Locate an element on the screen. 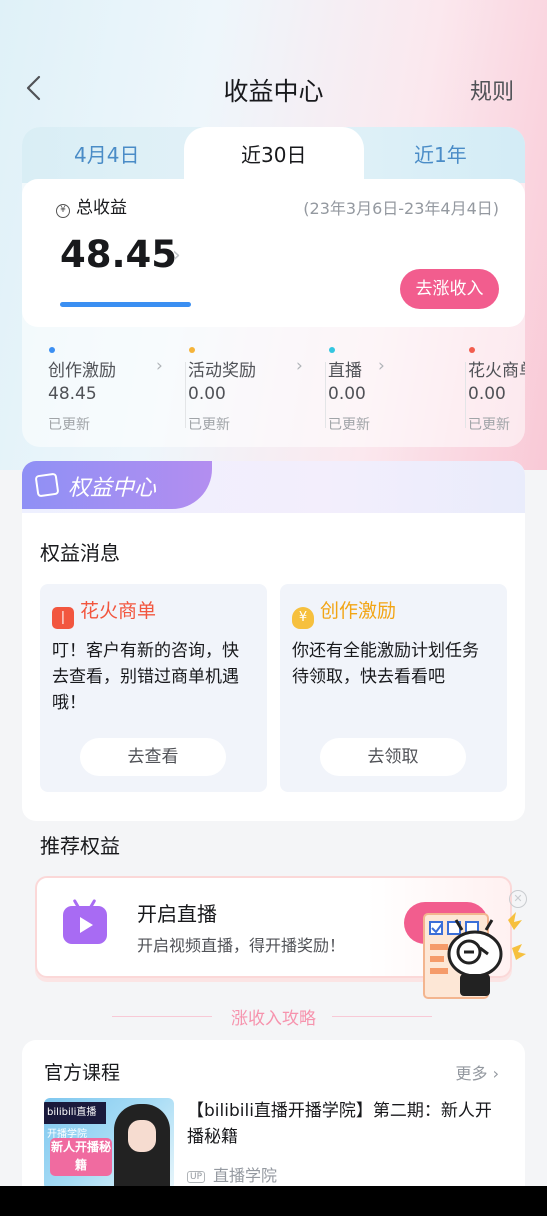 This screenshot has height=1216, width=547. period-tabs: 4月4日 近30日 近1年 is located at coordinates (273, 157).